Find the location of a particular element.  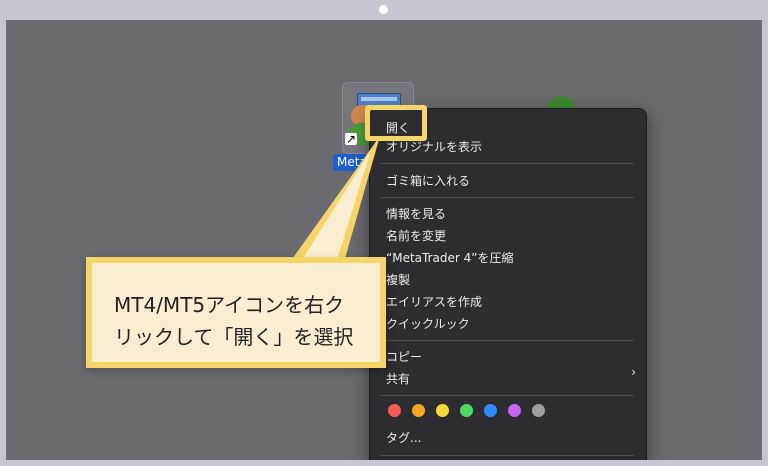

camera-dot is located at coordinates (383, 9).